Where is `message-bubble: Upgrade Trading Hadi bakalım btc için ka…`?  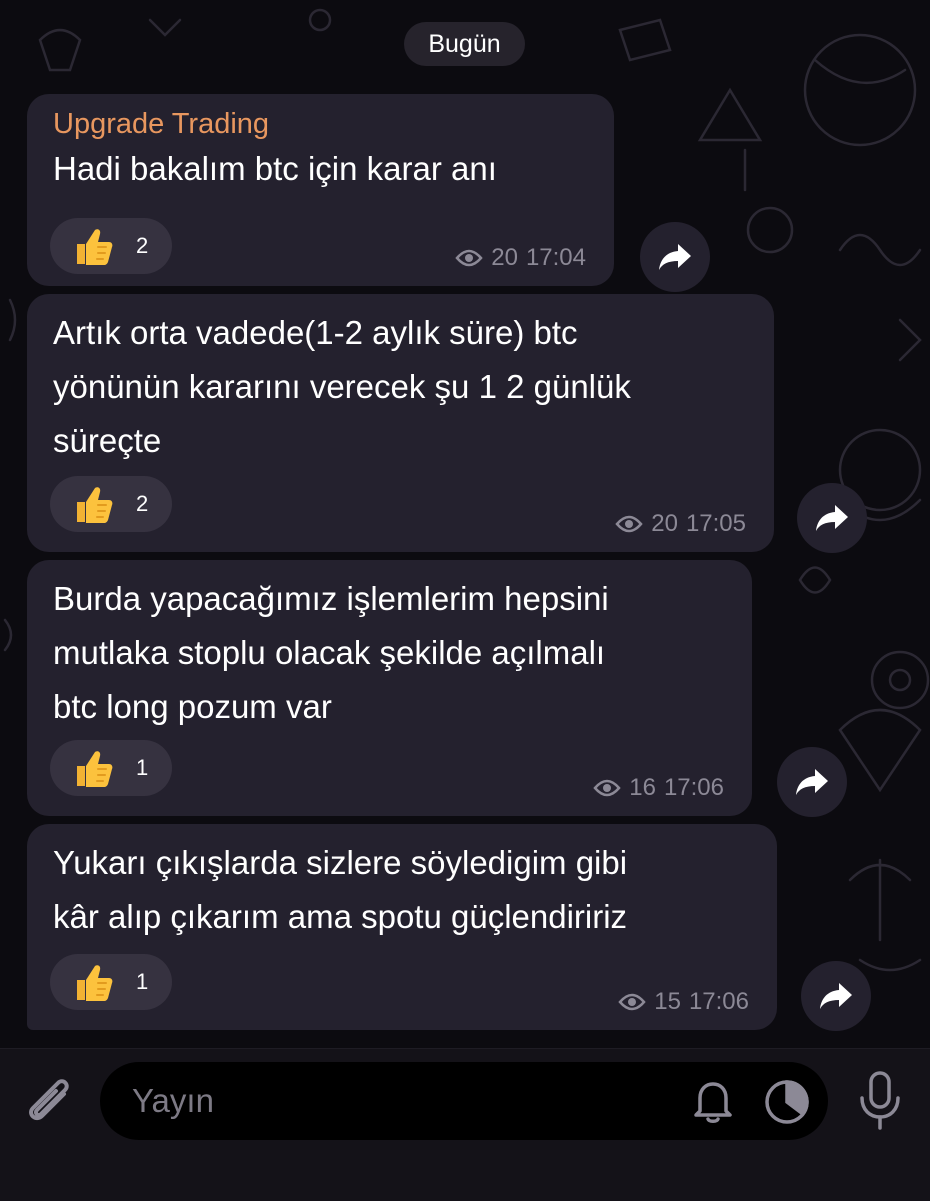
message-bubble: Upgrade Trading Hadi bakalım btc için ka… is located at coordinates (320, 190).